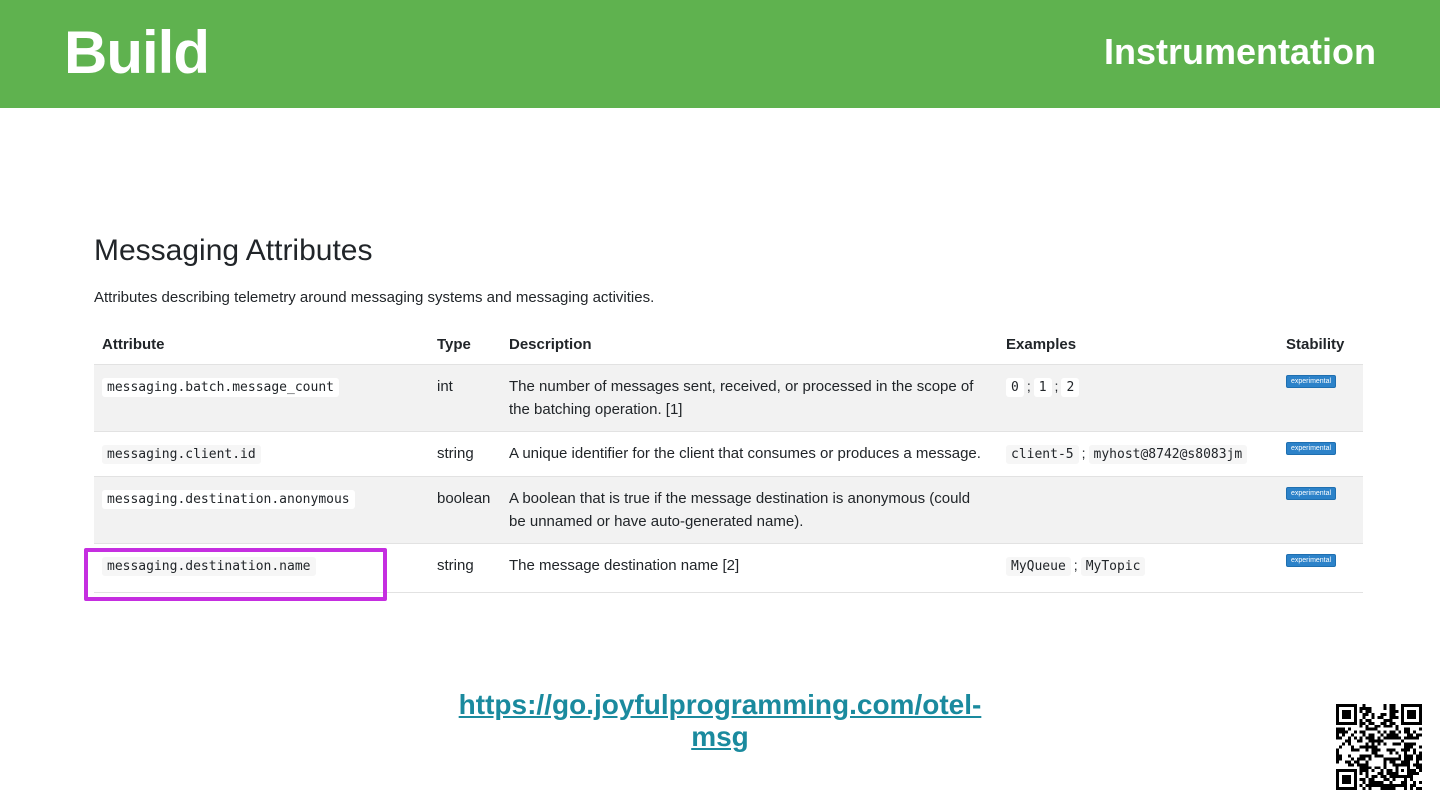  I want to click on column-header-attribute: Attribute, so click(133, 345).